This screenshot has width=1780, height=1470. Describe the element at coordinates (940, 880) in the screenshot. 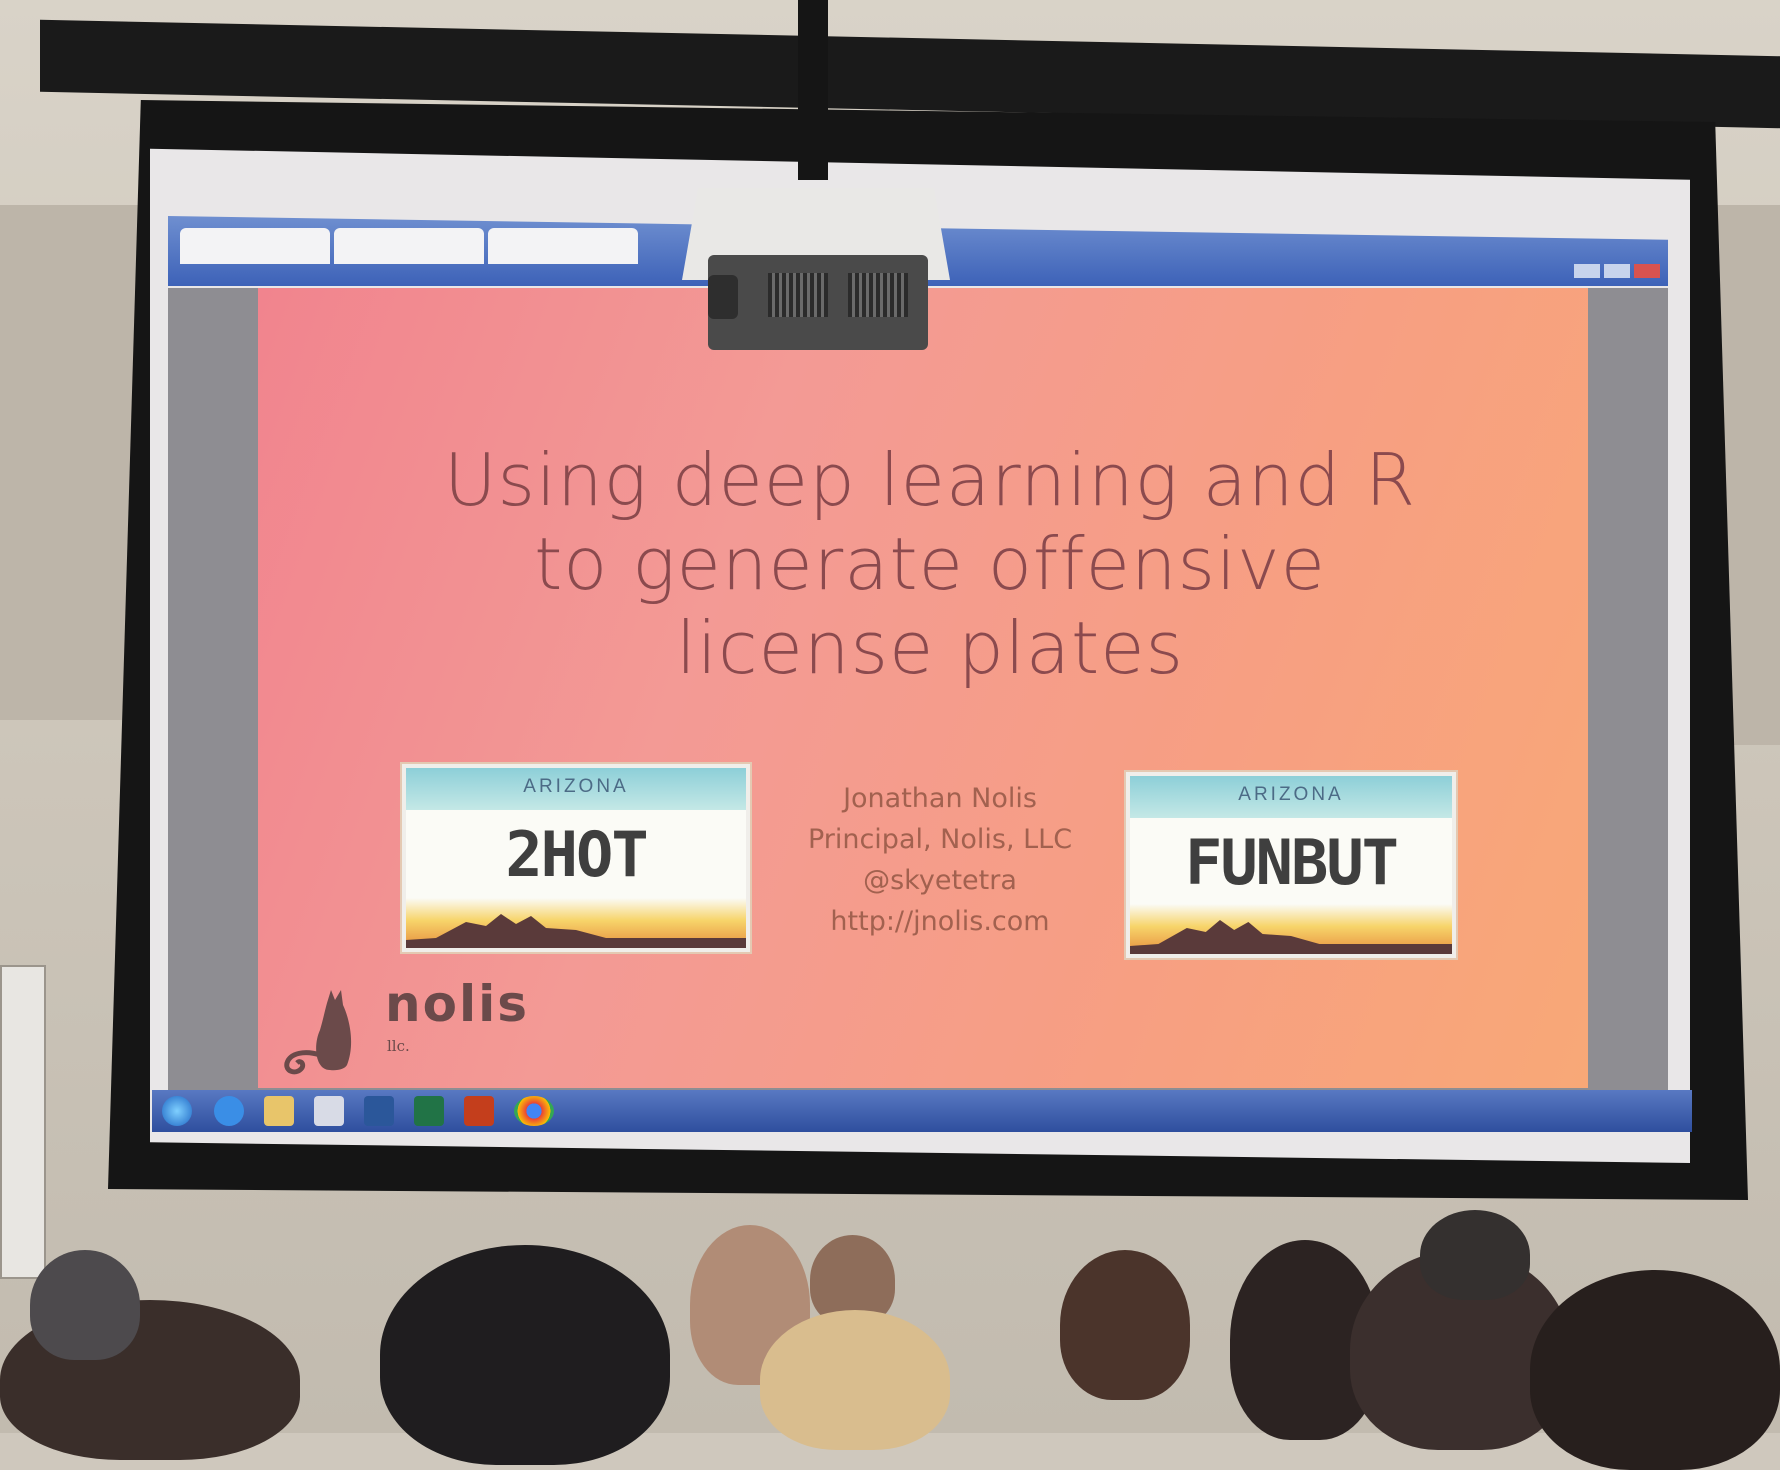

I see `author-handle: @skyetetra` at that location.